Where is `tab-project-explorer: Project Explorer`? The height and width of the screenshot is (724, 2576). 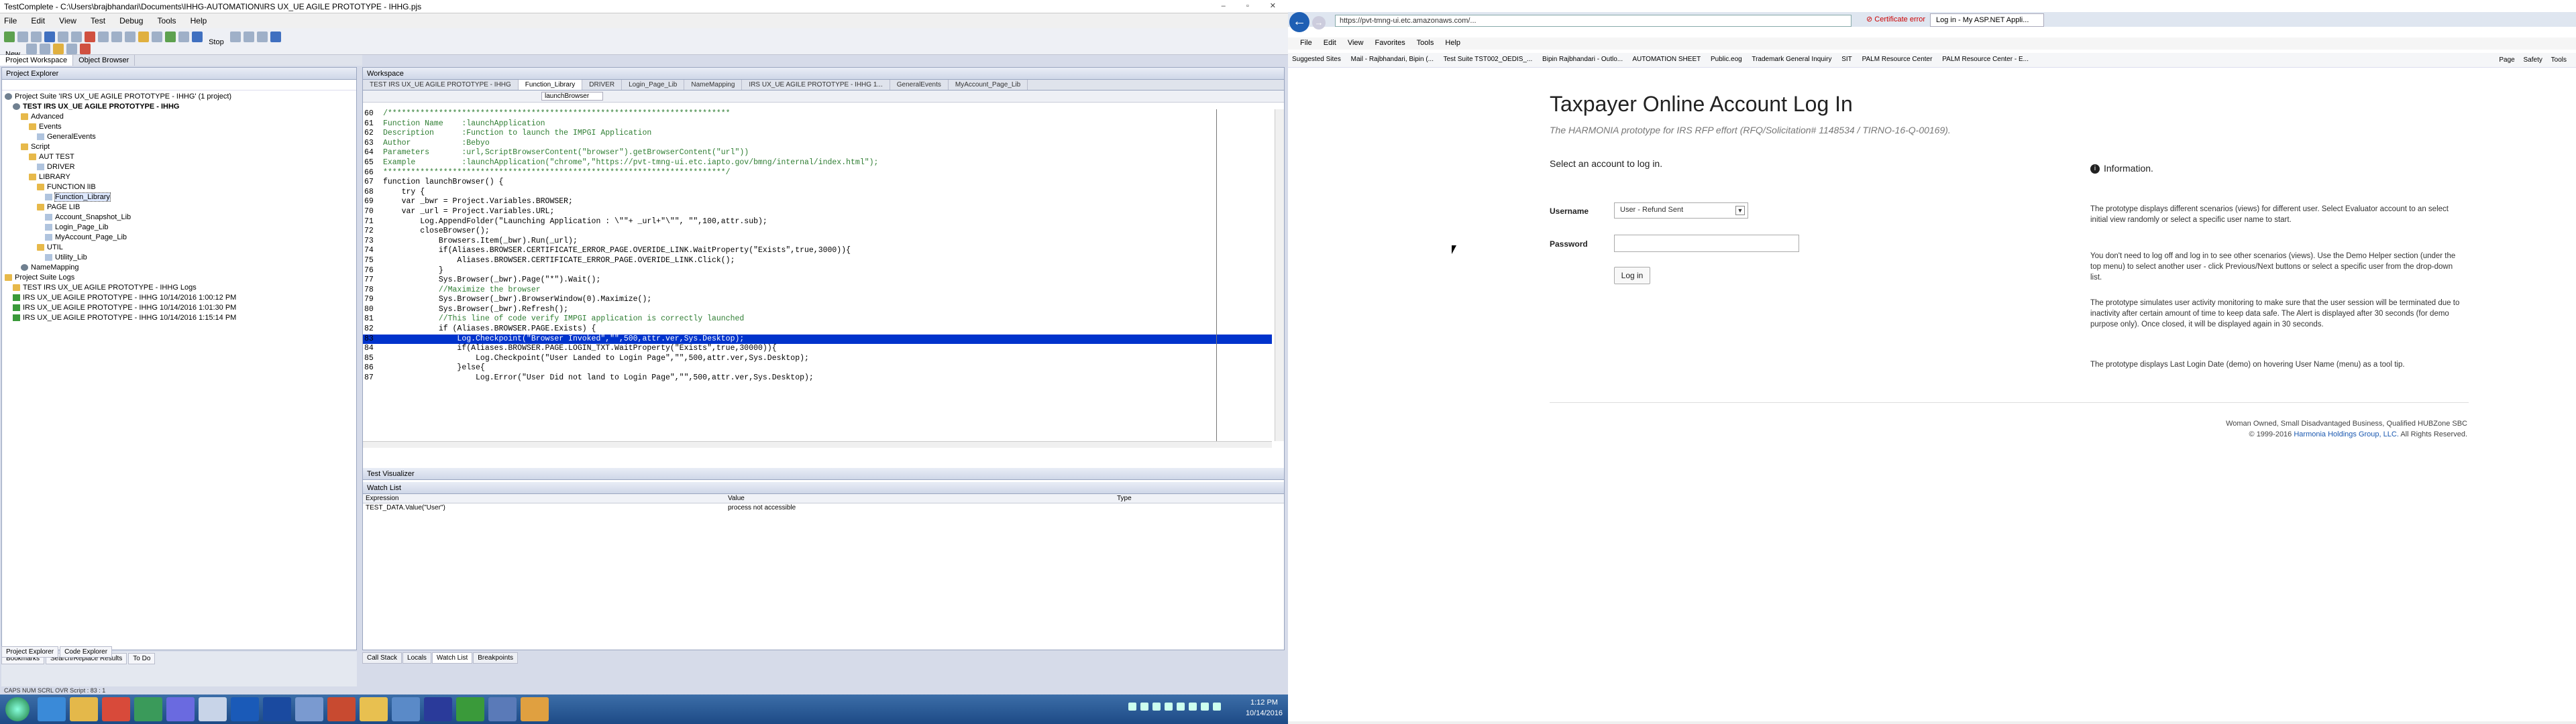
tab-project-explorer: Project Explorer is located at coordinates (30, 652).